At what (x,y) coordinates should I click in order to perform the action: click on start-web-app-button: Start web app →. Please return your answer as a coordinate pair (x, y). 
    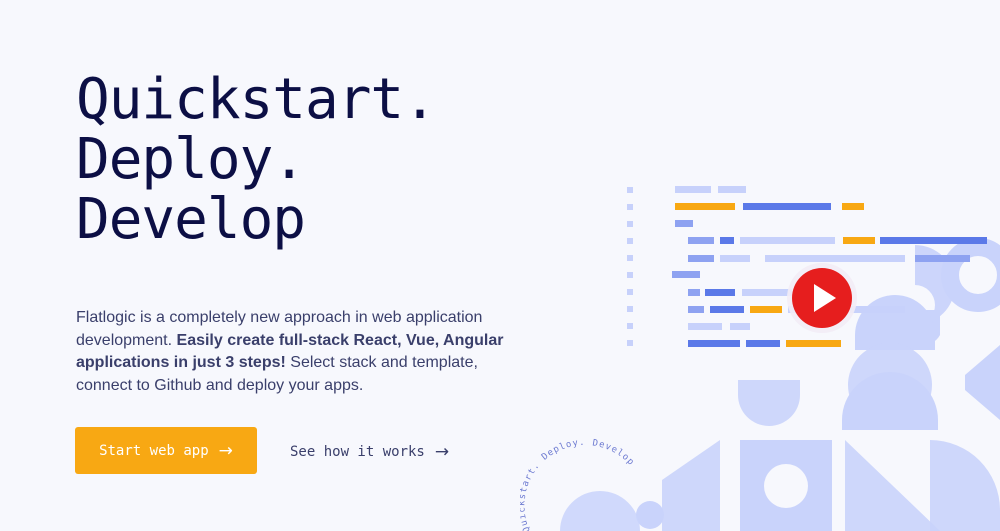
    Looking at the image, I should click on (166, 450).